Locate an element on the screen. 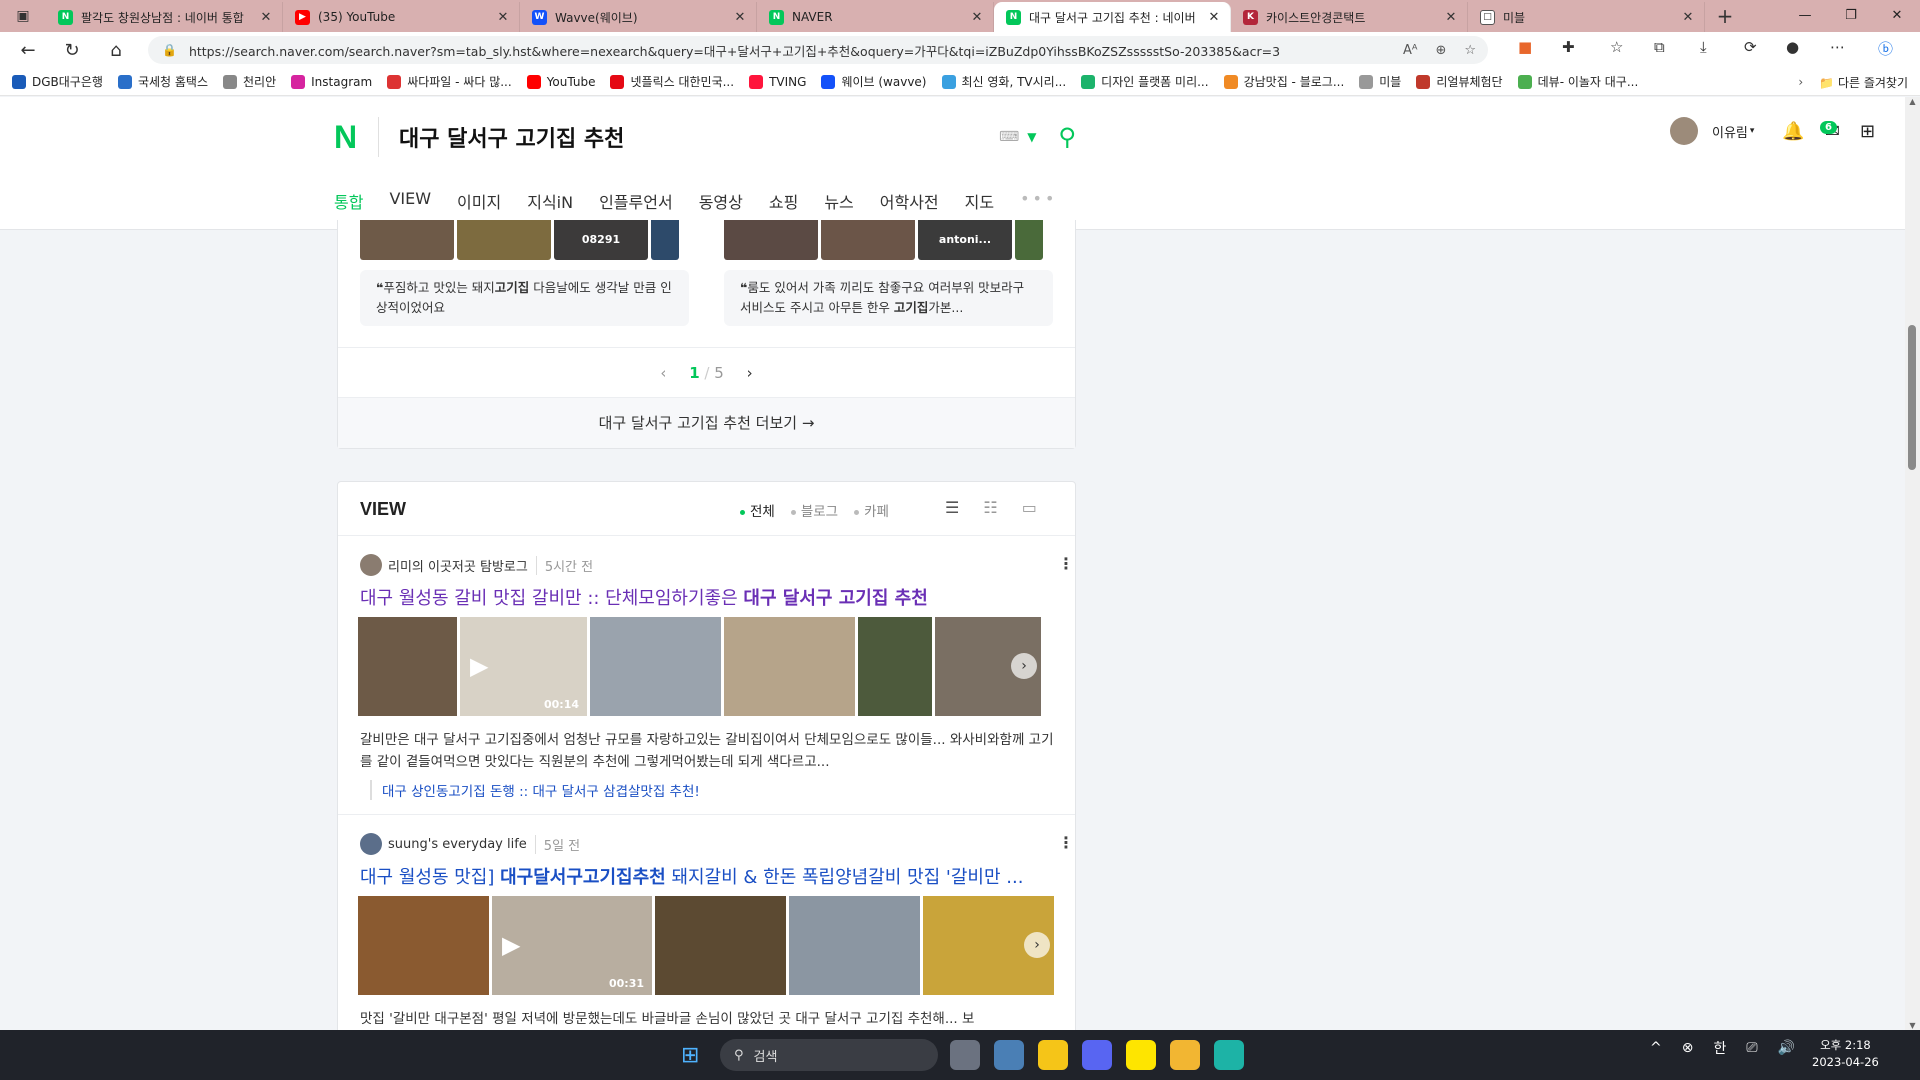 The image size is (1920, 1080). filter-blog: 블로그 is located at coordinates (814, 510).